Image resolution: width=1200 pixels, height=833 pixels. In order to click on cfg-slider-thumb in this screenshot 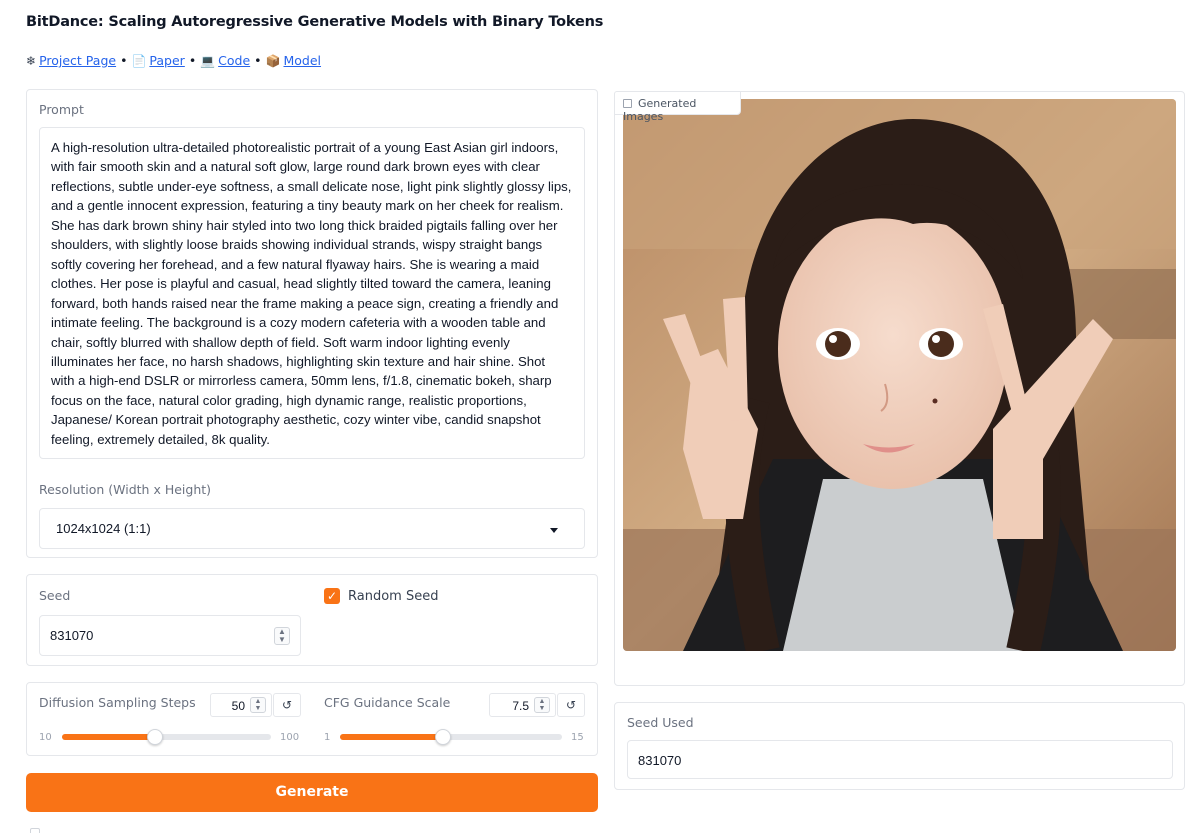, I will do `click(443, 737)`.